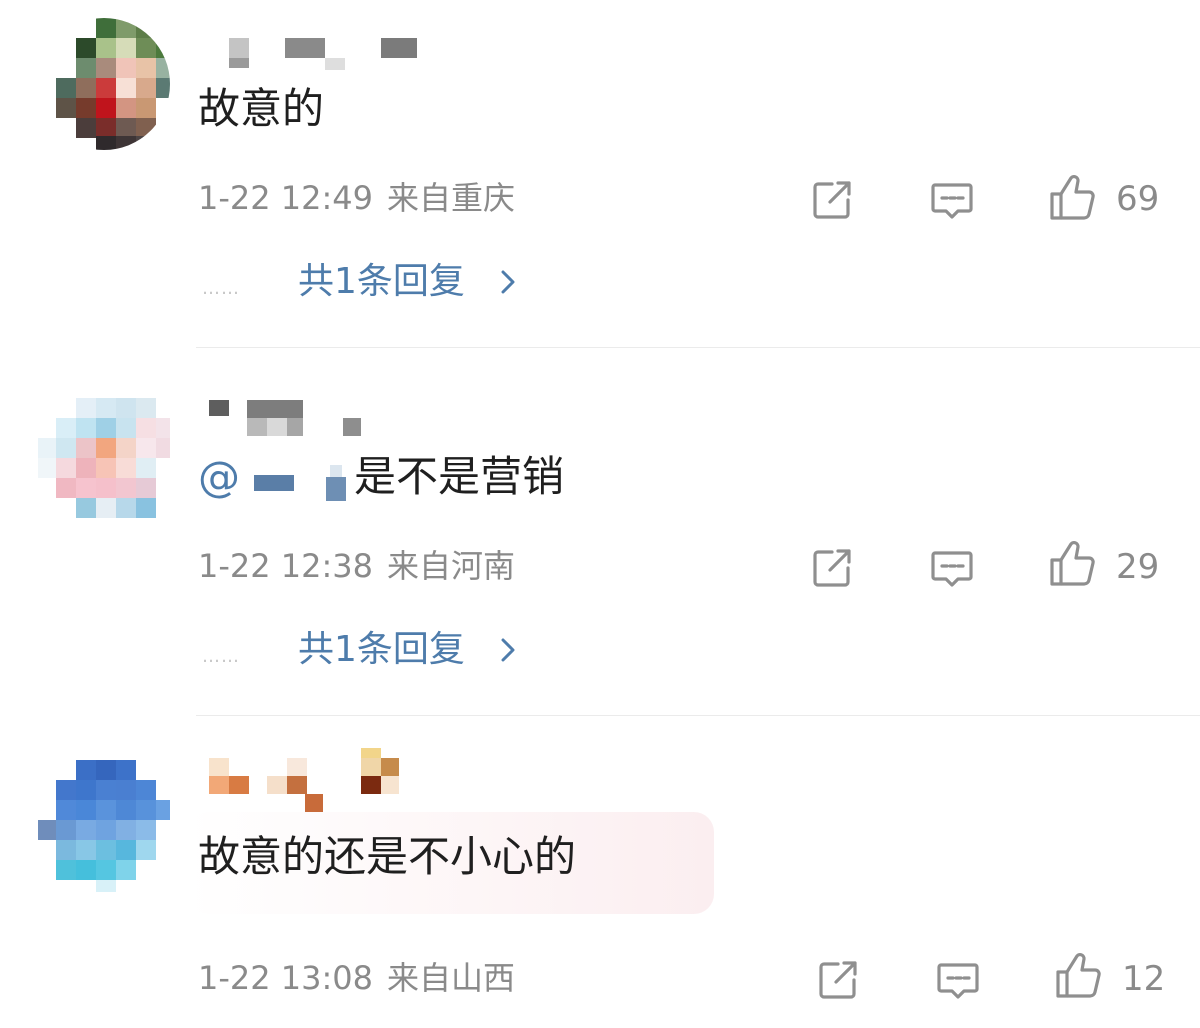 The height and width of the screenshot is (1028, 1200). I want to click on comment-meta: 1-22 12:49 来自重庆, so click(356, 198).